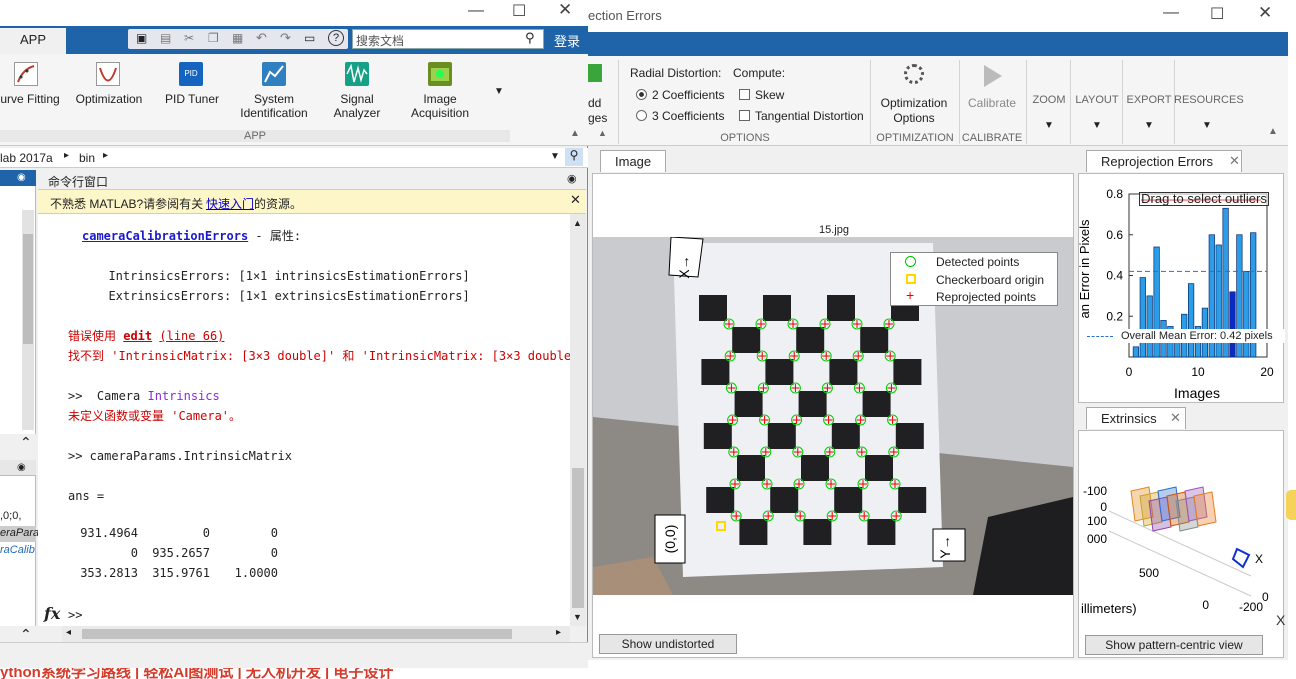 Image resolution: width=1296 pixels, height=679 pixels. I want to click on x-tick-label: 20, so click(1267, 372).